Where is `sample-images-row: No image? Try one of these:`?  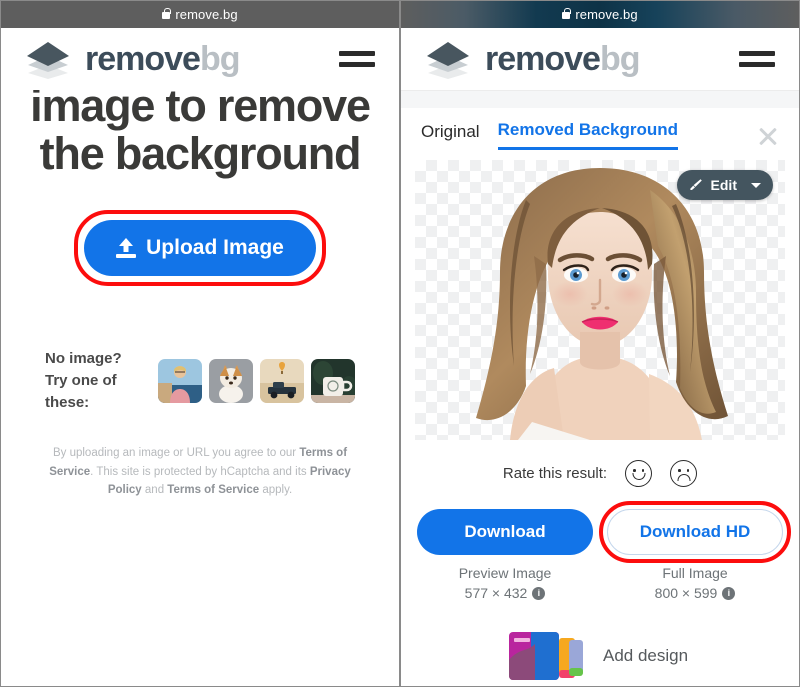 sample-images-row: No image? Try one of these: is located at coordinates (200, 380).